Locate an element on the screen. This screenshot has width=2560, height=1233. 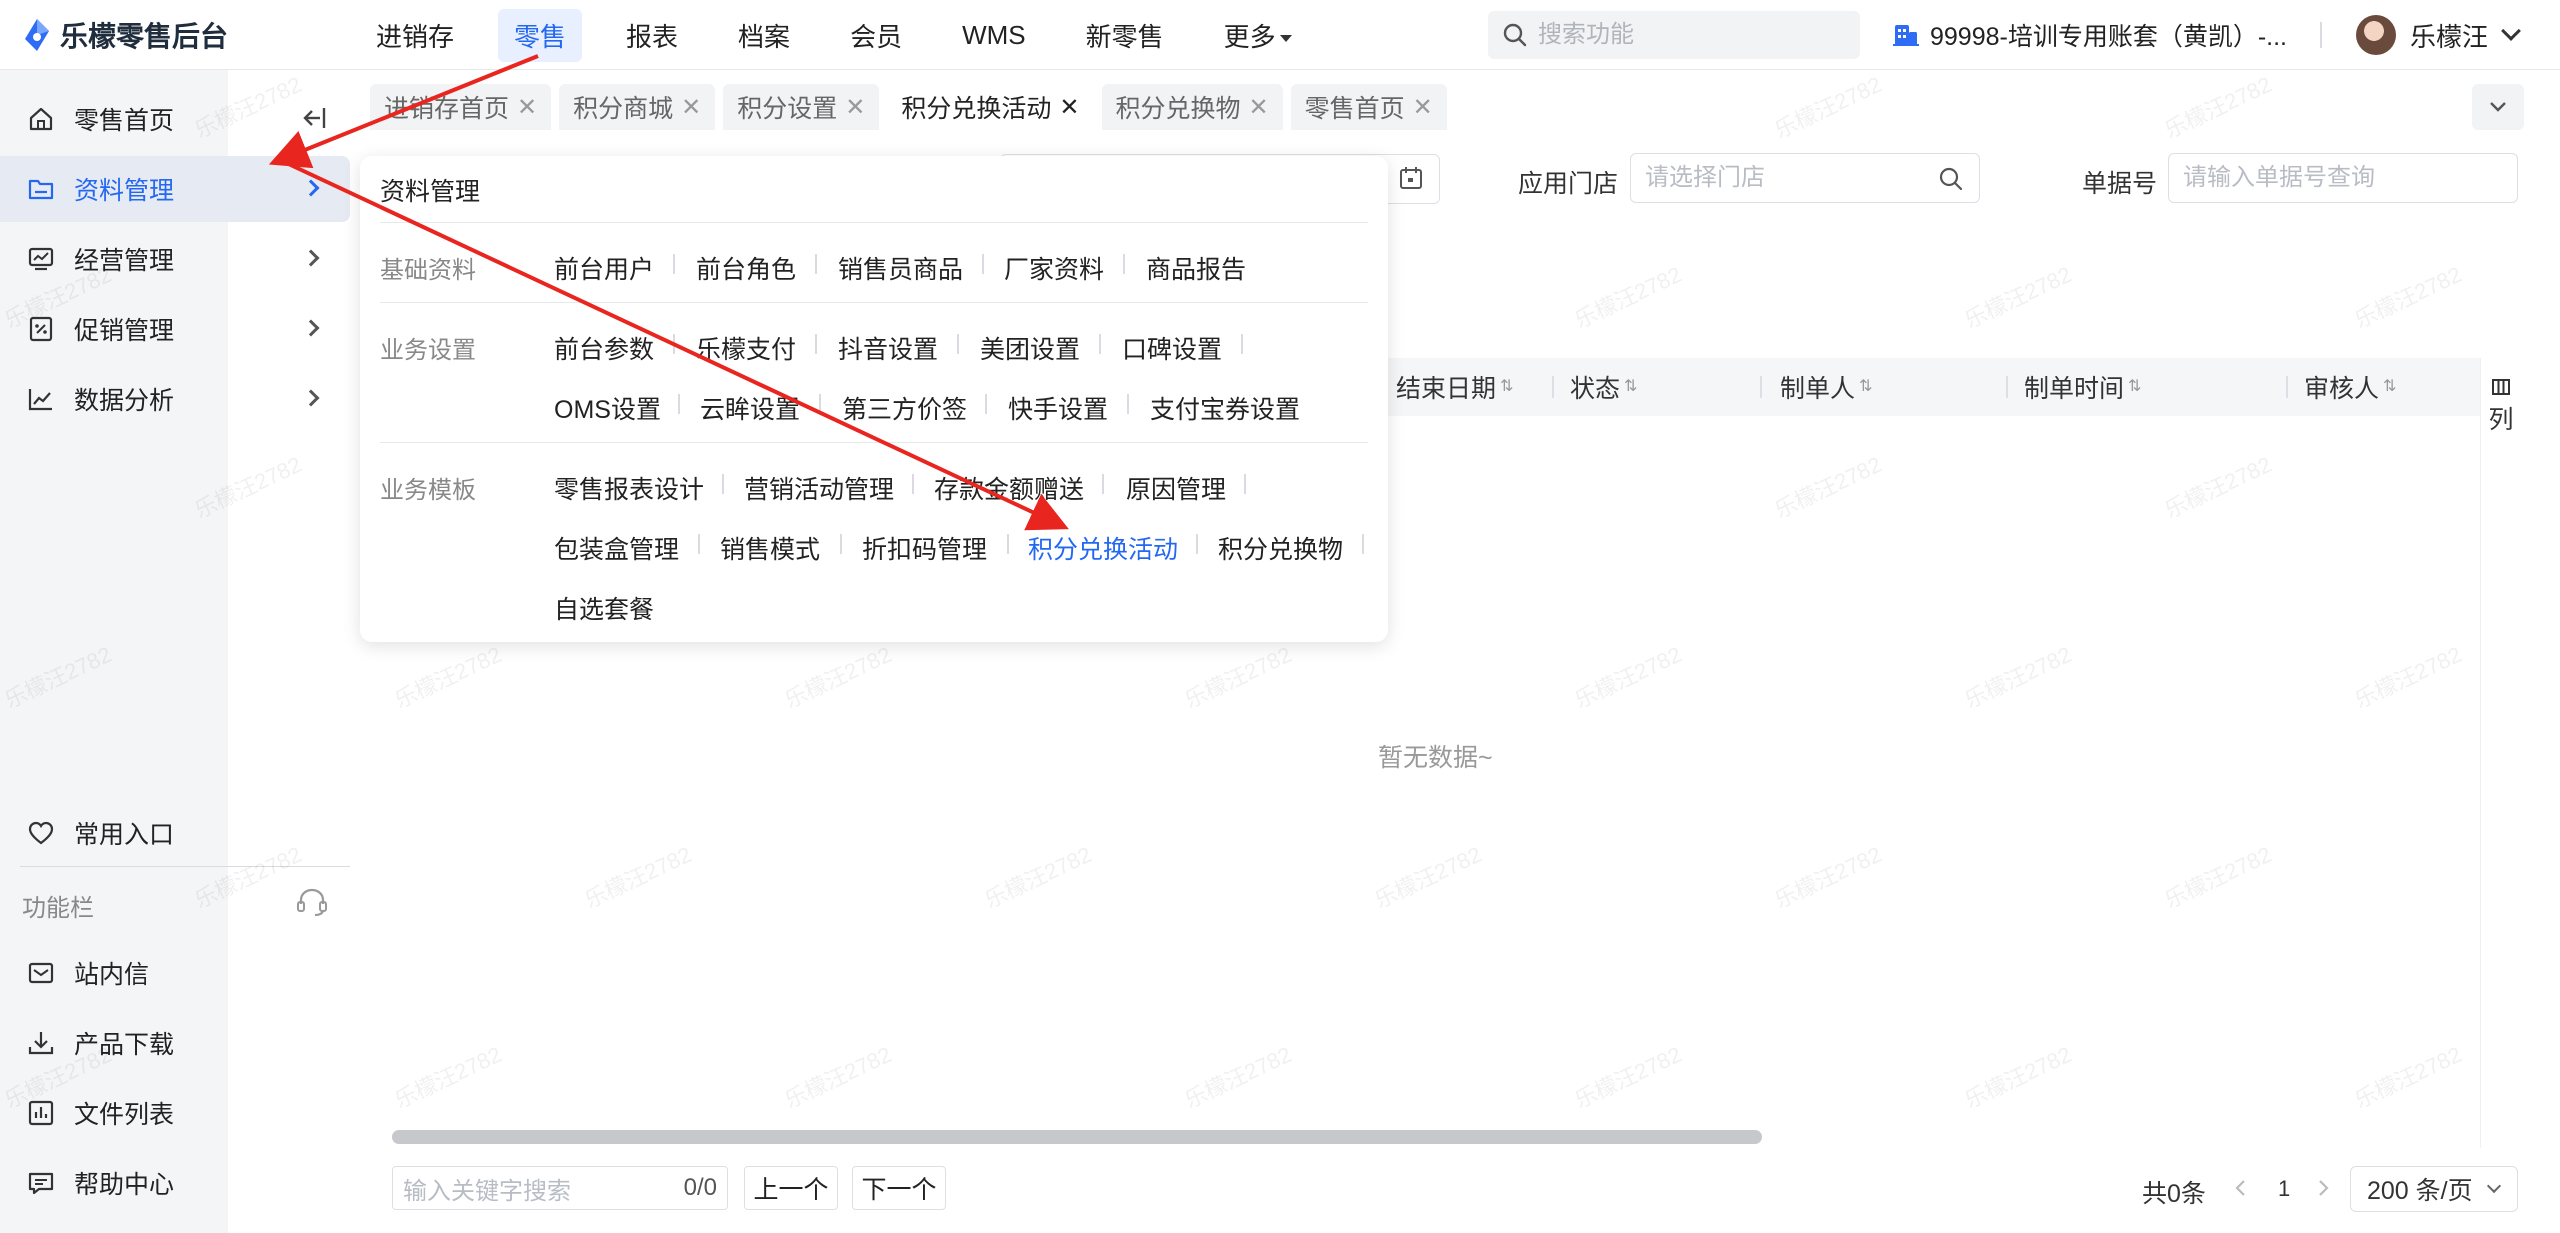
menu-item-douyin-settings: 抖音设置 is located at coordinates (888, 348).